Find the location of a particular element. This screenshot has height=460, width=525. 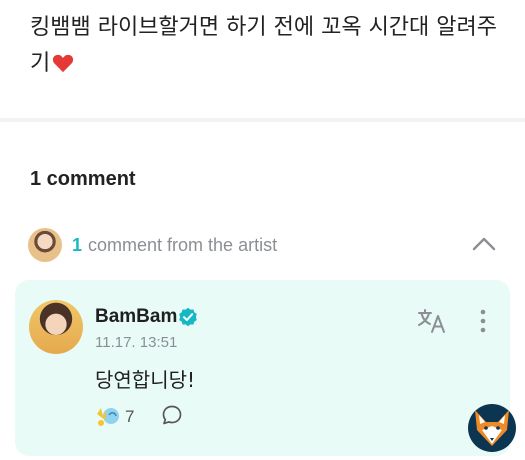

chevron-up-icon is located at coordinates (484, 244).